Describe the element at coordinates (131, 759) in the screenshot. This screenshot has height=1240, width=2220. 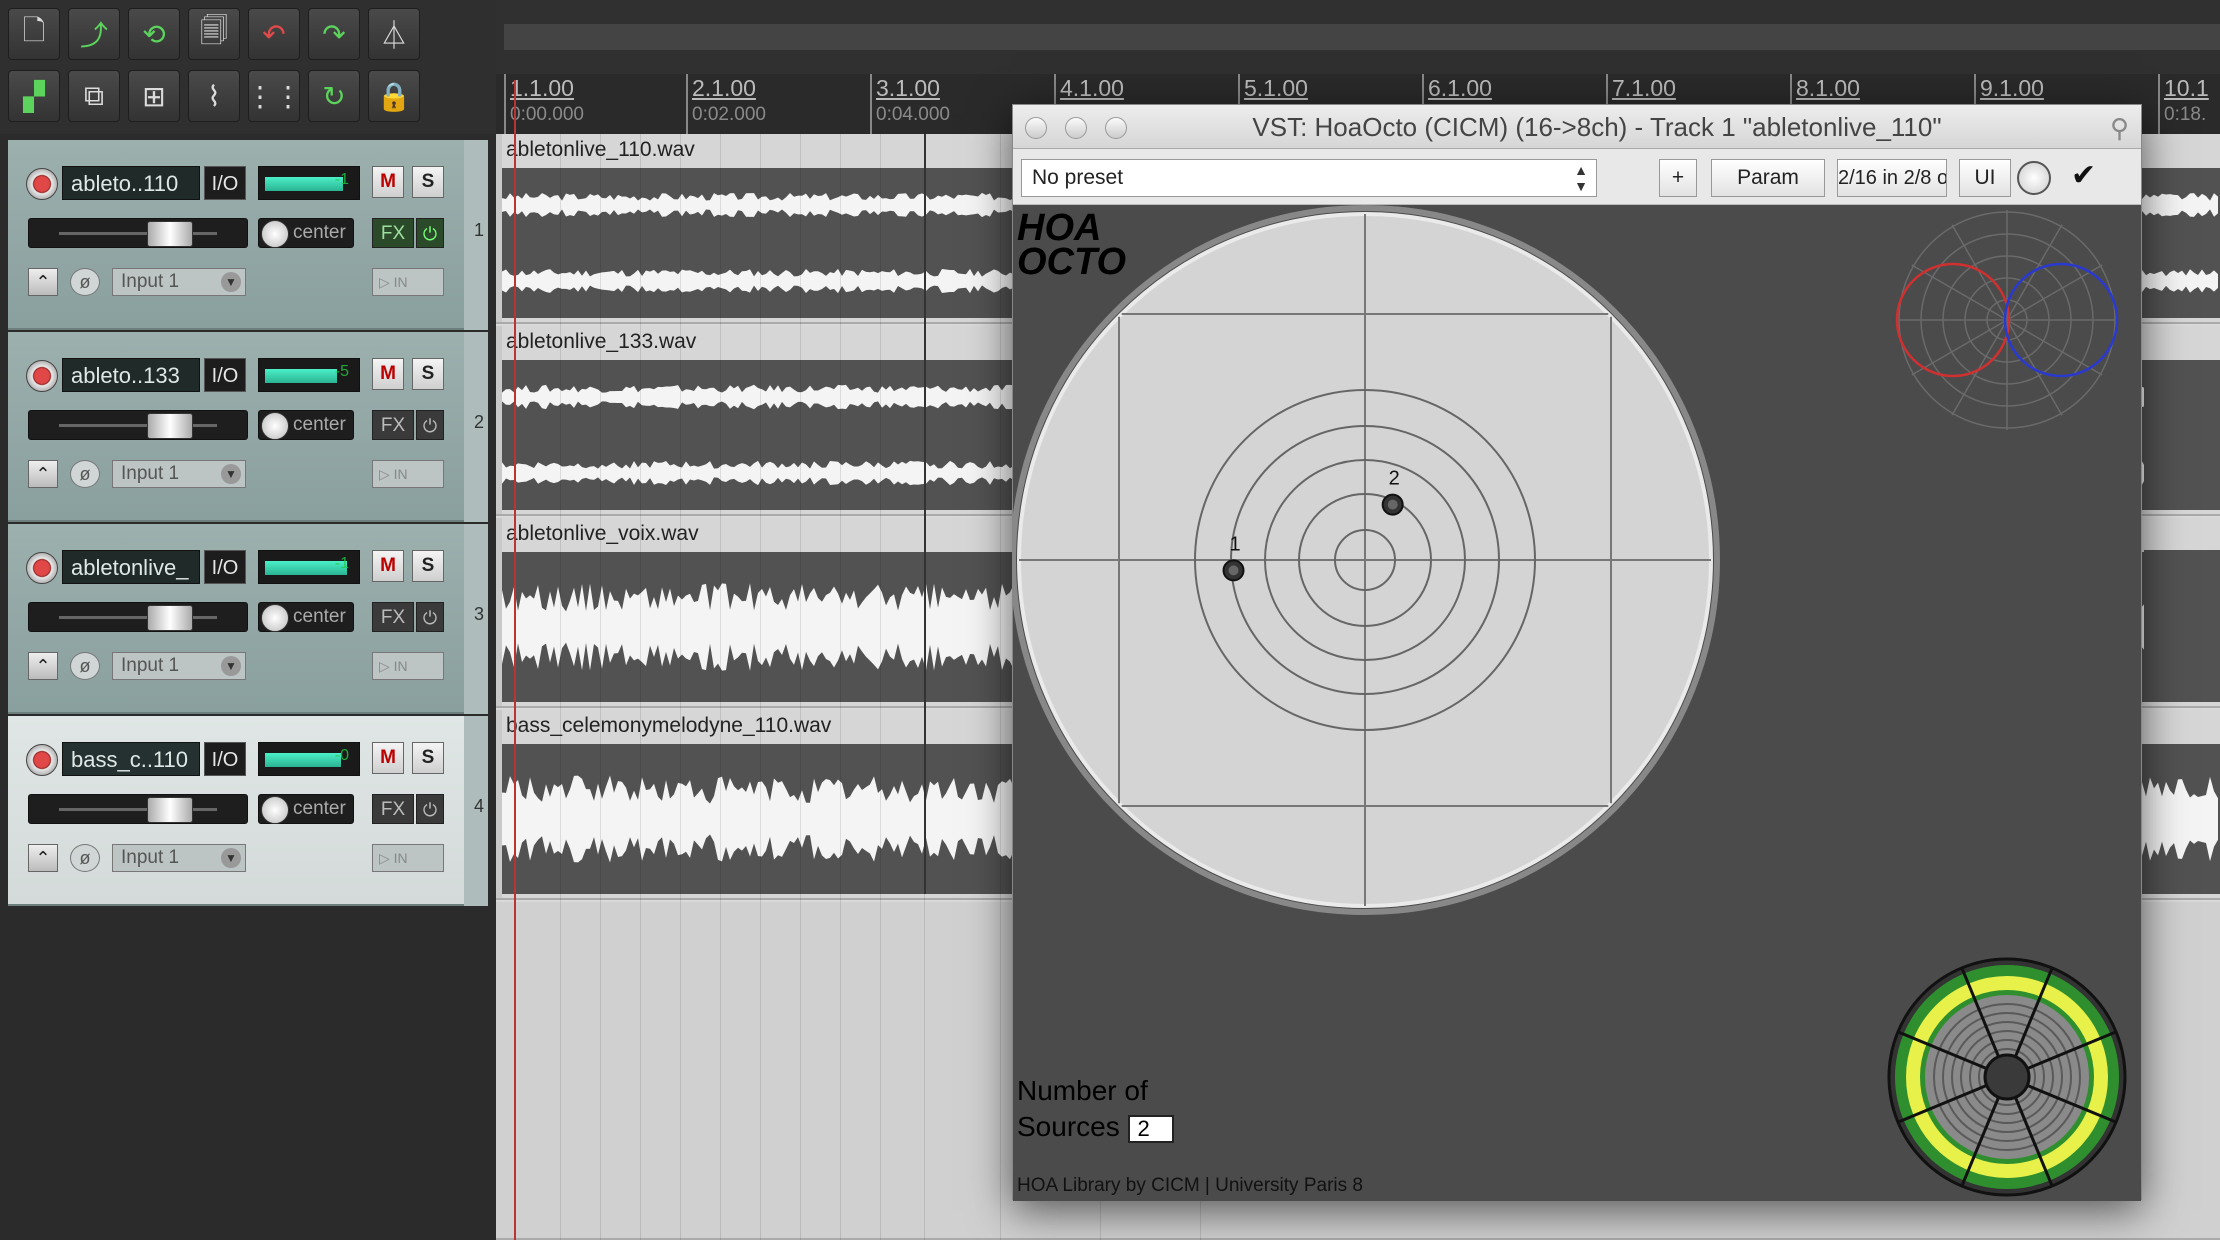
I see `track-name: bass_c..110` at that location.